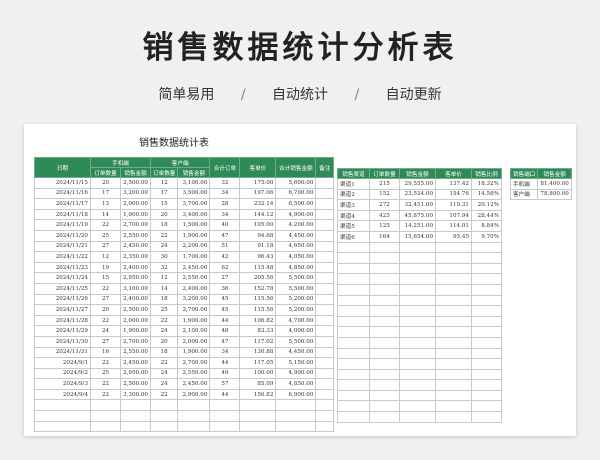 The image size is (600, 460). I want to click on table-cell: 24, so click(164, 246).